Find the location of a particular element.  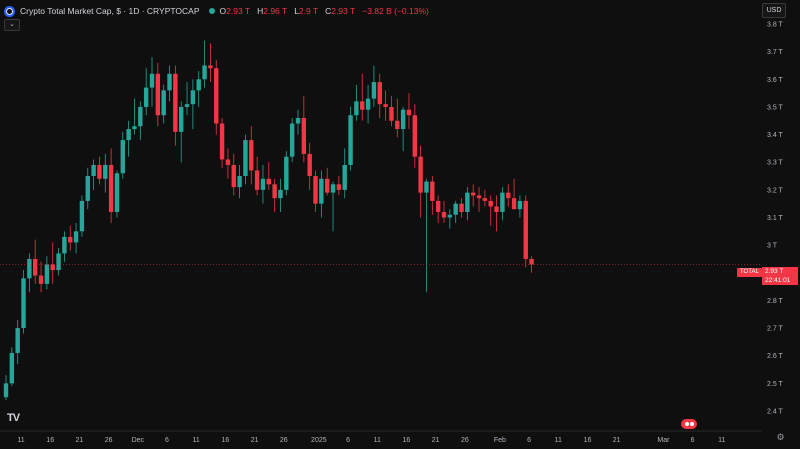

economic-events-icon is located at coordinates (689, 424).